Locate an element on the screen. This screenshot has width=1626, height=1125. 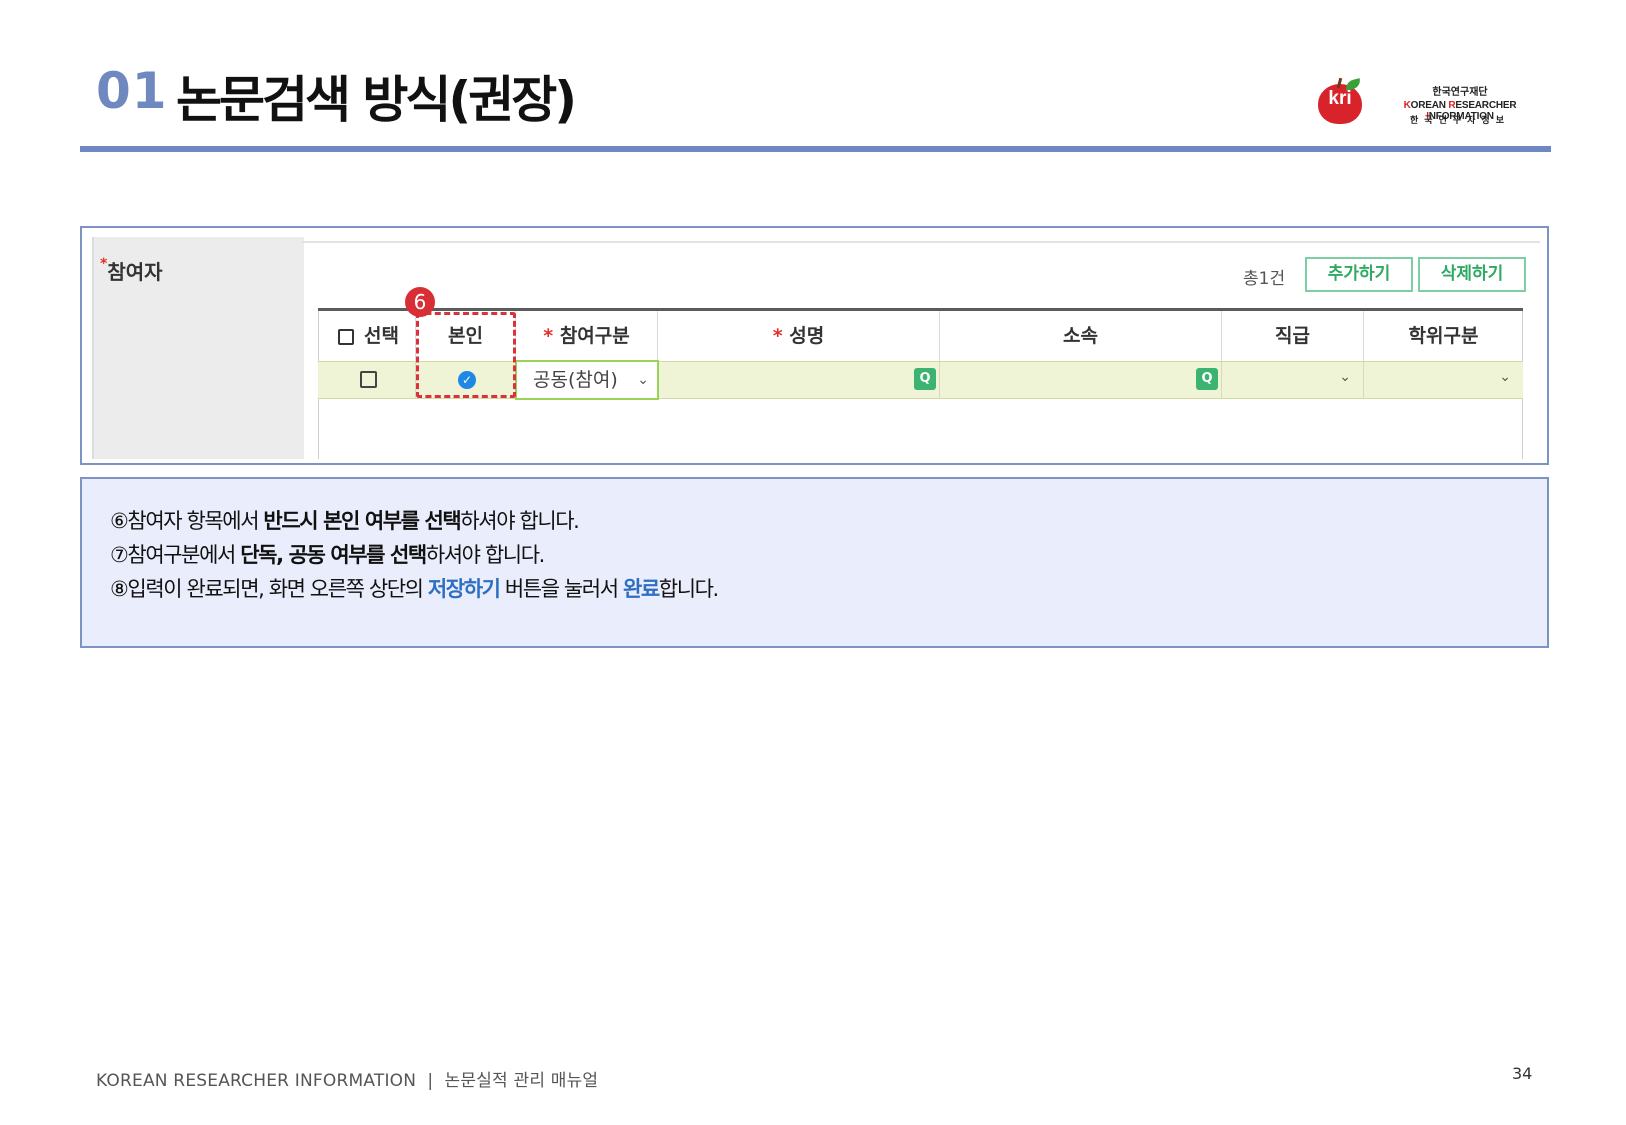
header-name: * 성명 is located at coordinates (799, 336).